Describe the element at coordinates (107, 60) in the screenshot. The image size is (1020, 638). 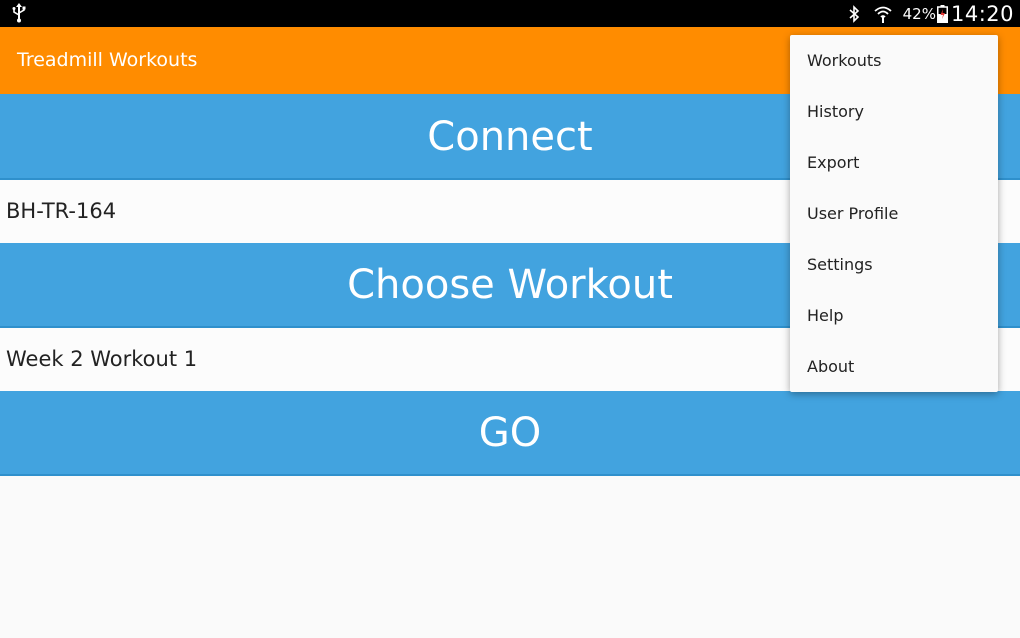
I see `app-title: Treadmill Workouts` at that location.